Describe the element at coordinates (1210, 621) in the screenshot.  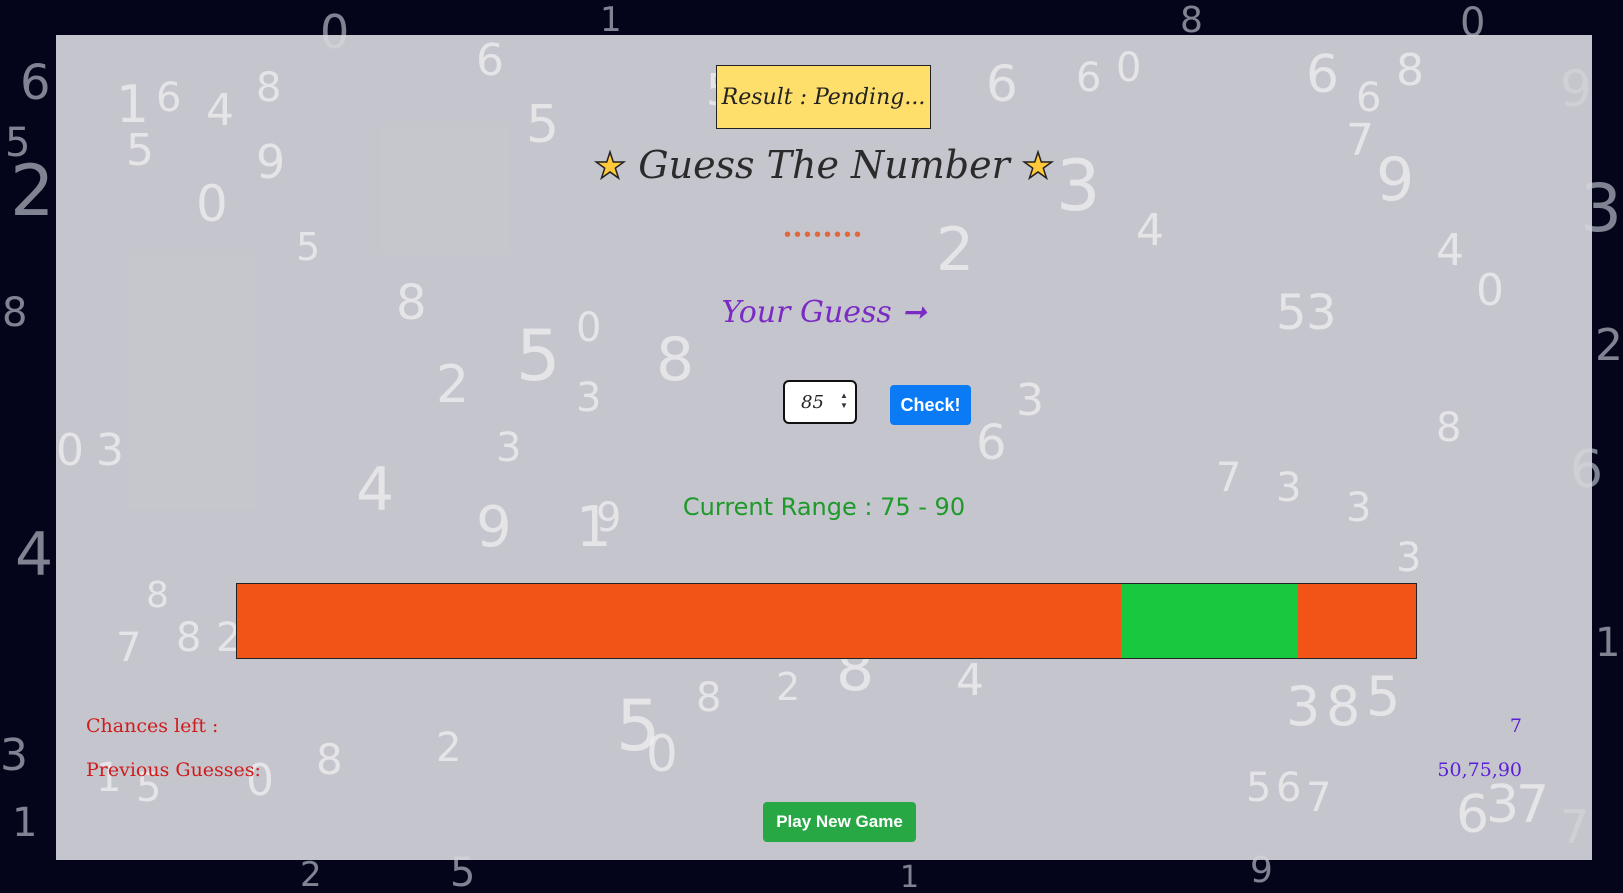
I see `range-bar-current` at that location.